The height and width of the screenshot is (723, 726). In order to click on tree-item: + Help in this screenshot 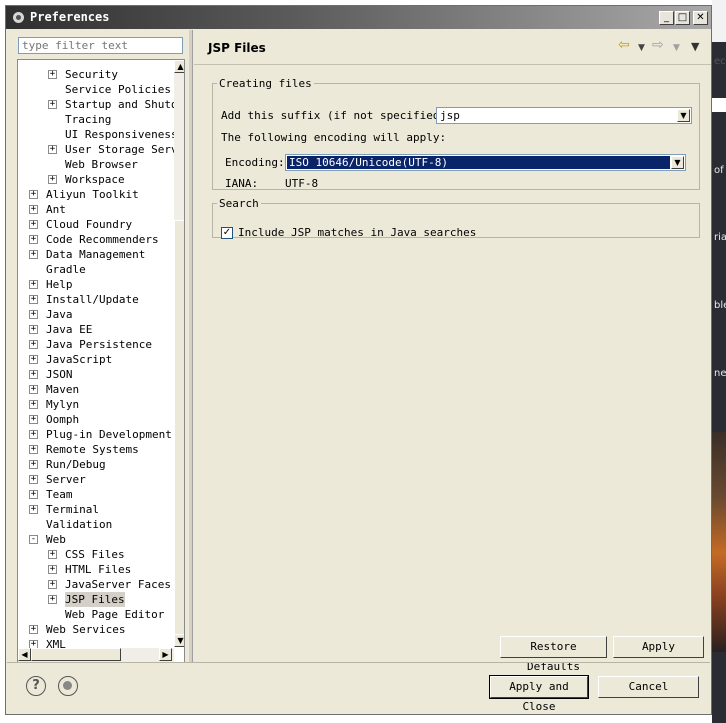, I will do `click(96, 284)`.